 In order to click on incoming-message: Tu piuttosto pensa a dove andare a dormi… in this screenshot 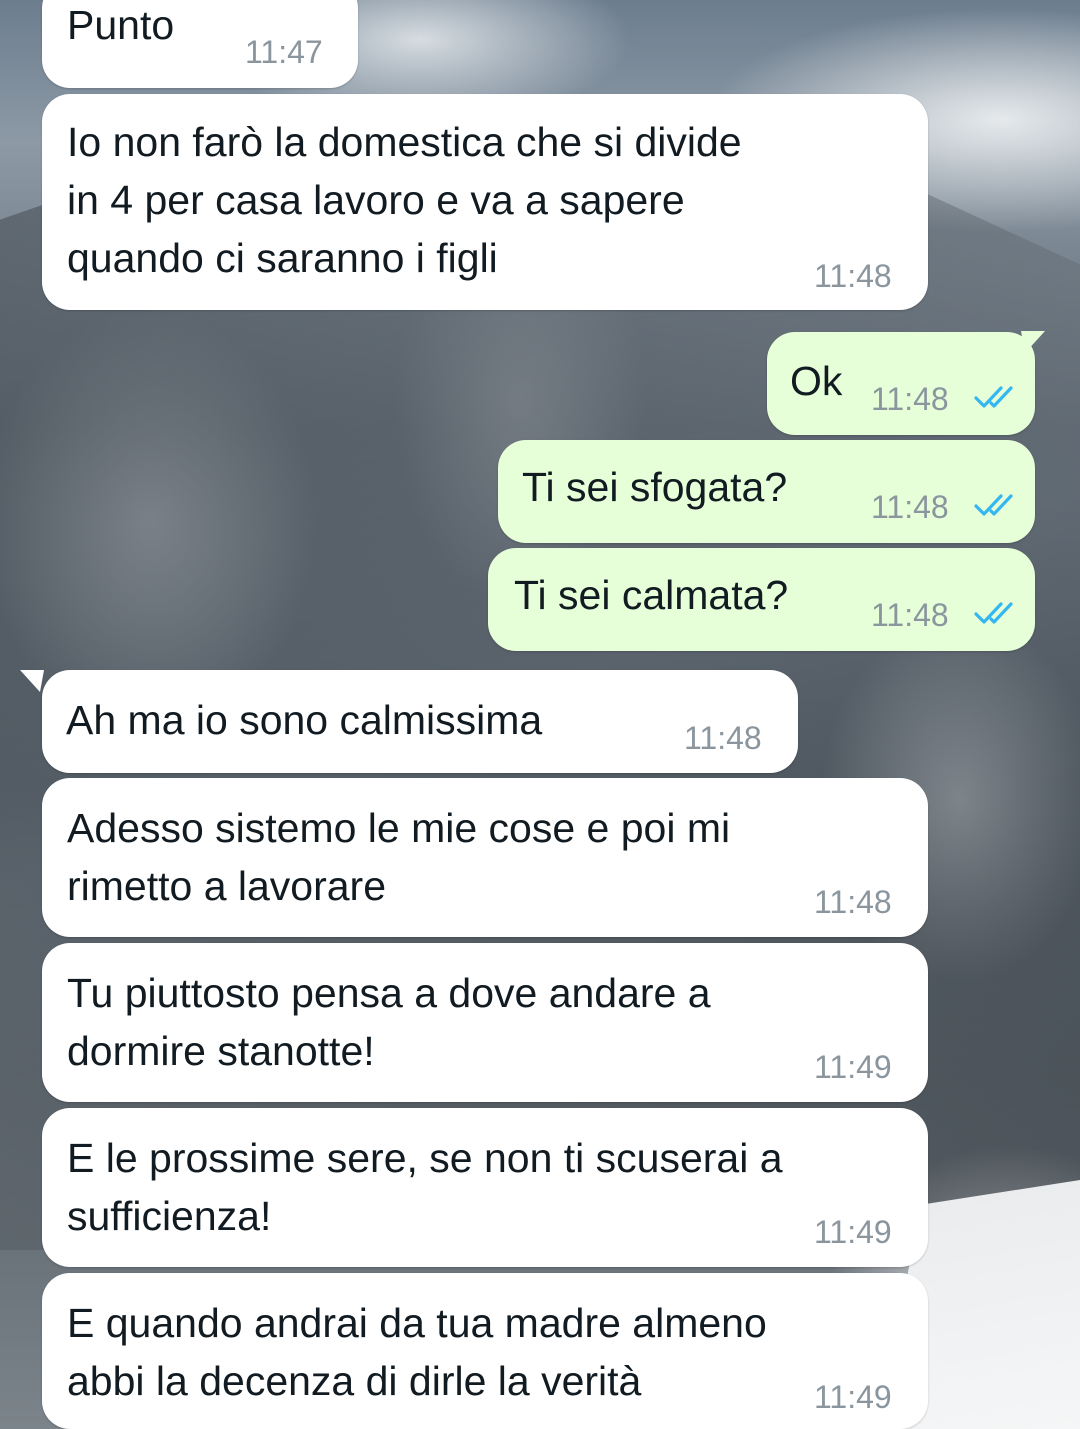, I will do `click(485, 1022)`.